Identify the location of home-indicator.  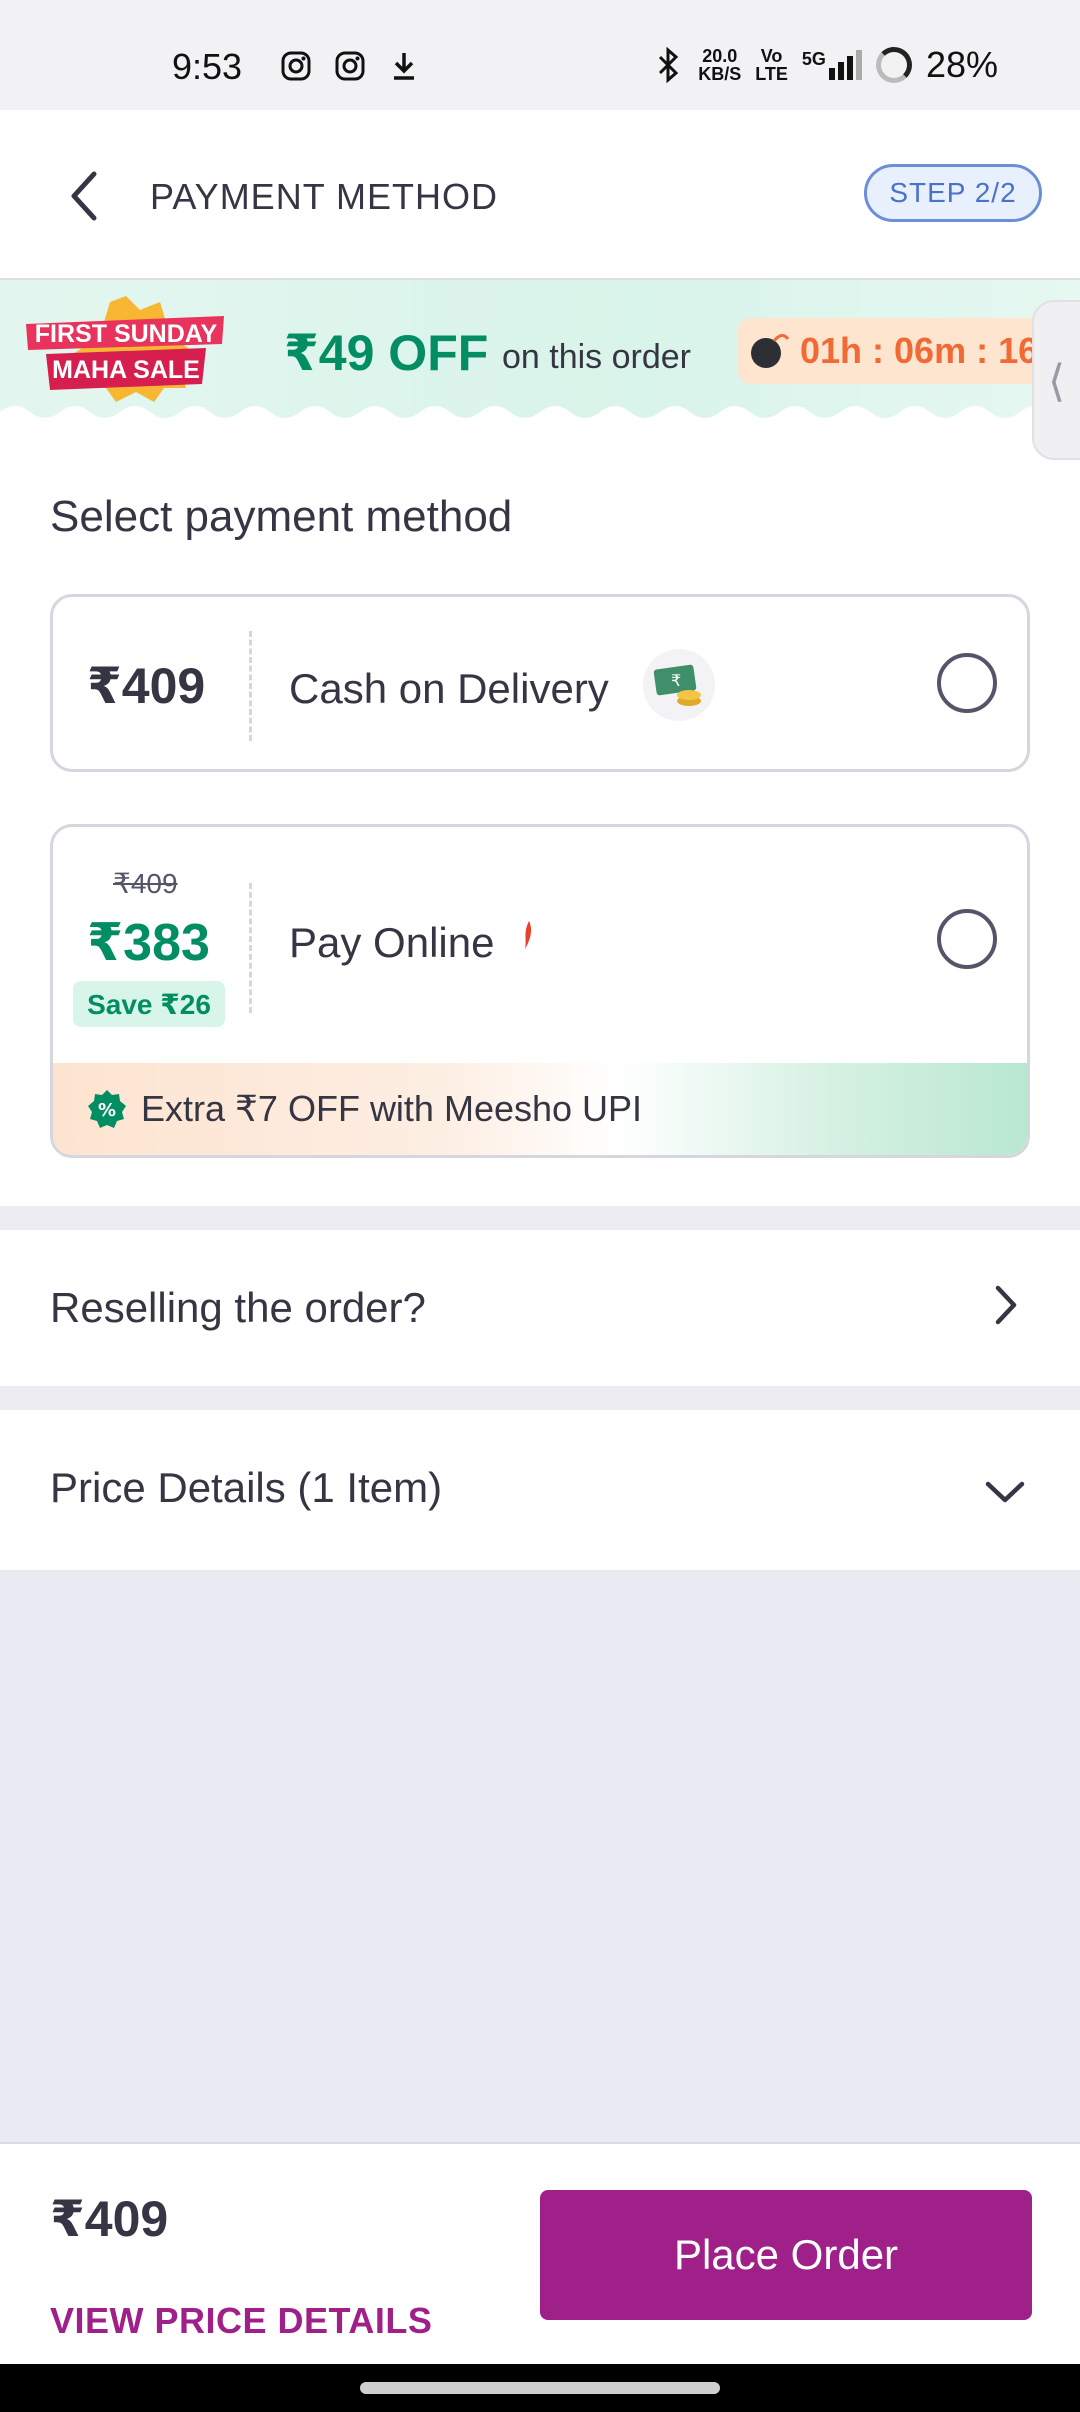
(540, 2388).